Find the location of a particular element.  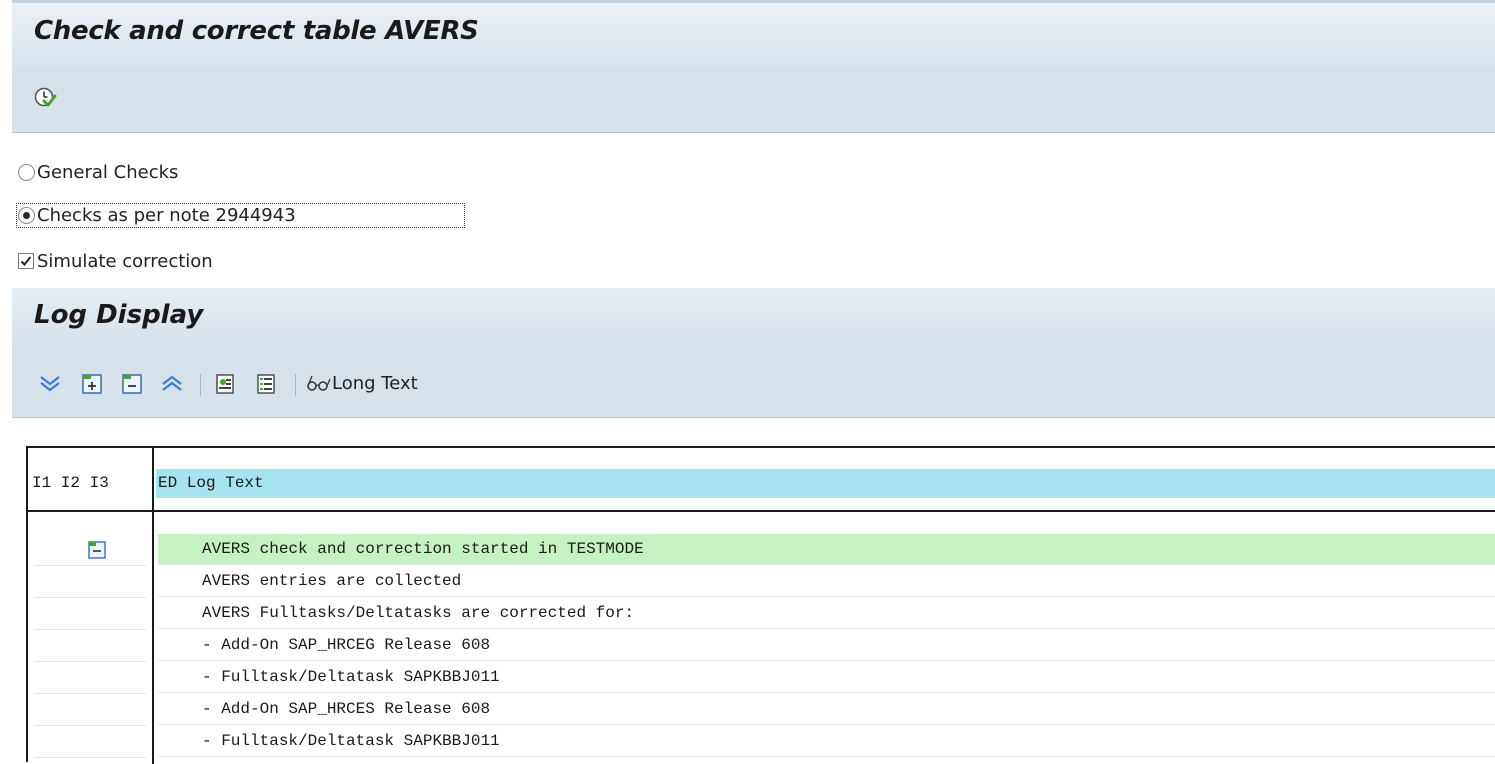

log-title: Log Display is located at coordinates (119, 315).